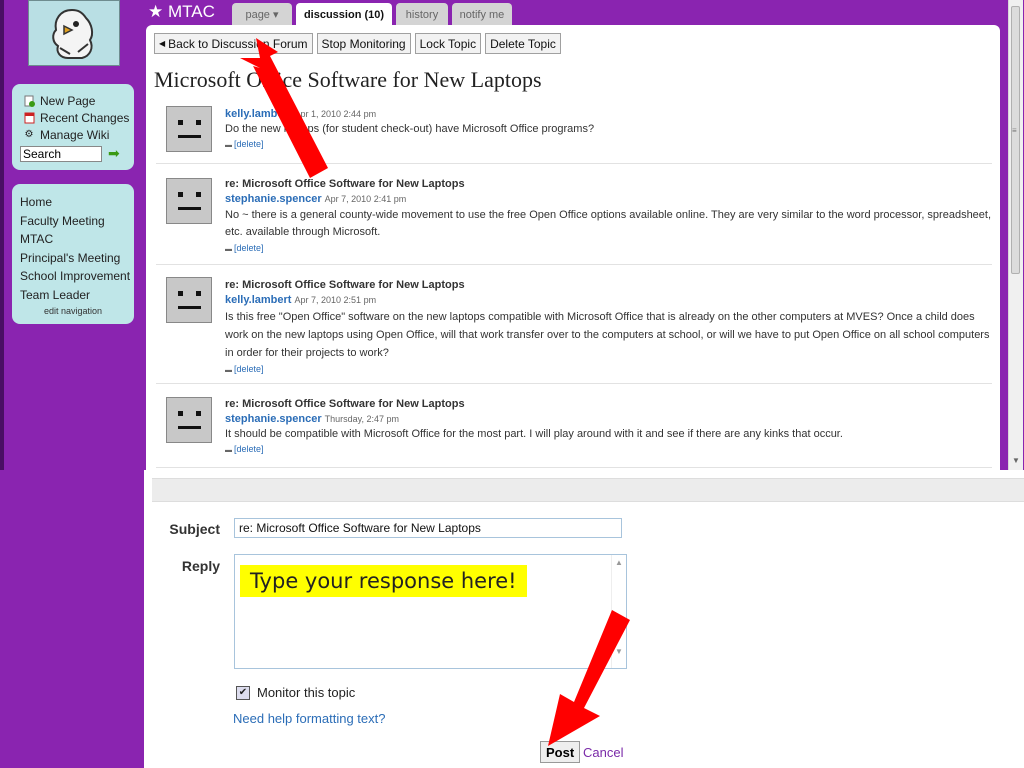 The height and width of the screenshot is (768, 1024). Describe the element at coordinates (383, 581) in the screenshot. I see `type-response-hint: Type your response here!` at that location.